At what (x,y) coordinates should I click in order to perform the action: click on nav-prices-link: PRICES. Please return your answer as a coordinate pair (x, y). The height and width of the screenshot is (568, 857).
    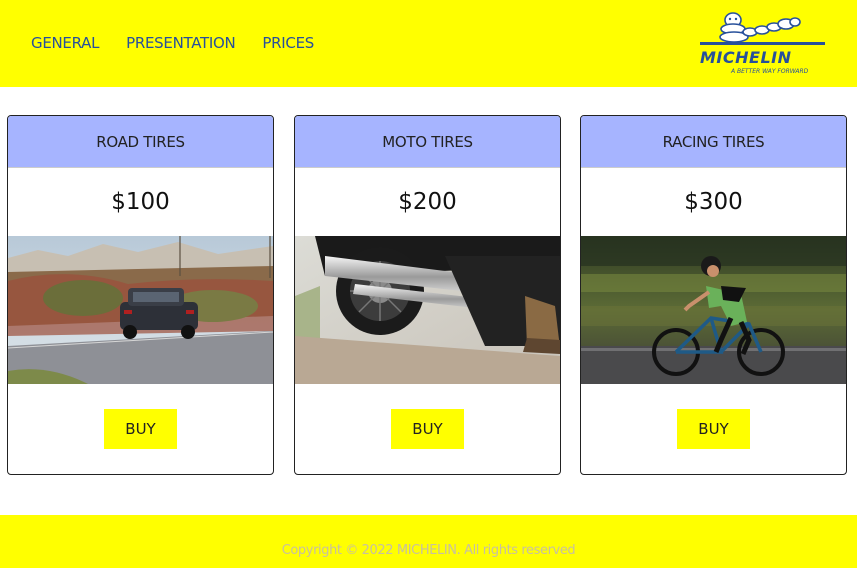
    Looking at the image, I should click on (288, 43).